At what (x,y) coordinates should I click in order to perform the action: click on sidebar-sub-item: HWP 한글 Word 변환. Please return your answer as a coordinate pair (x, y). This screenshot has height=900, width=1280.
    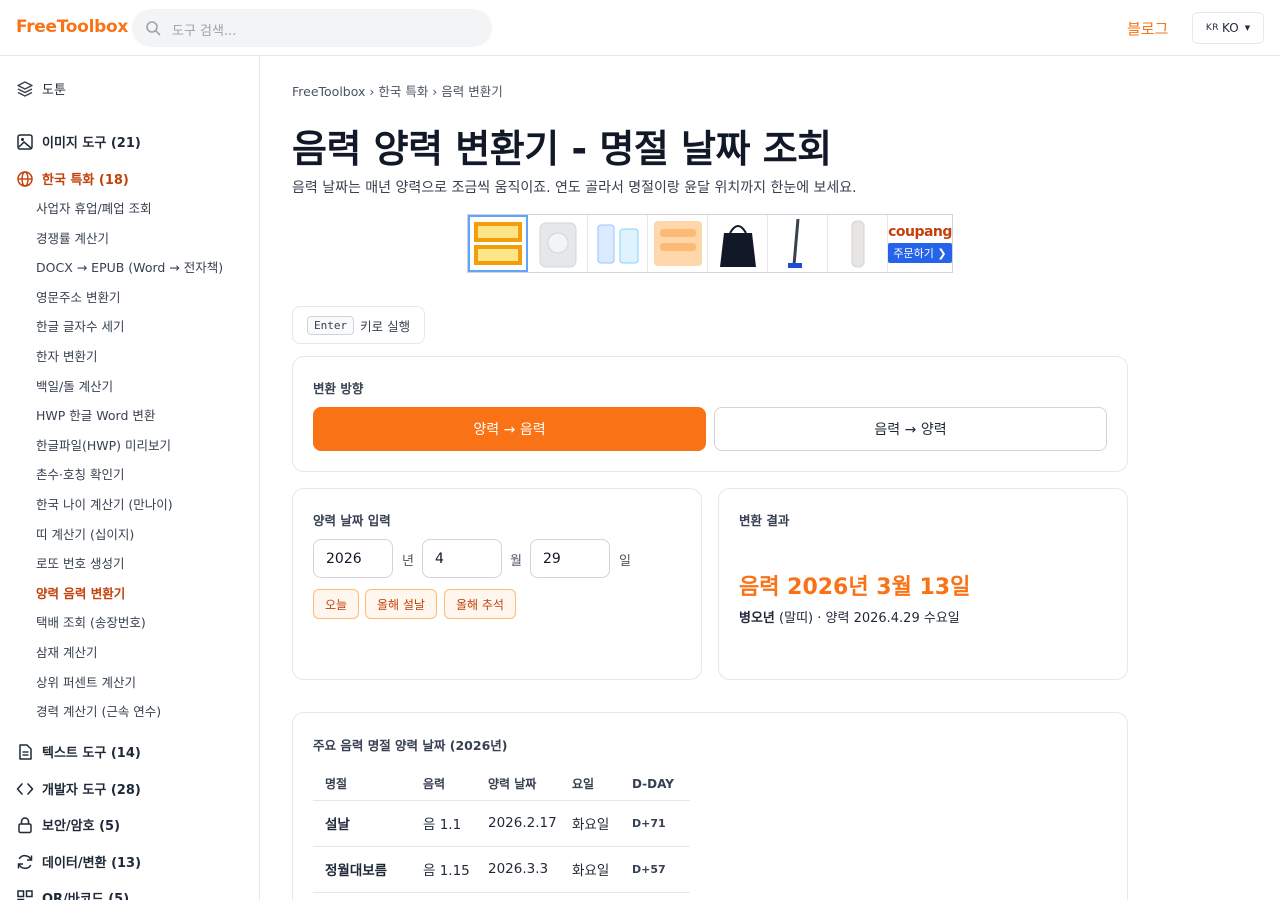
    Looking at the image, I should click on (129, 422).